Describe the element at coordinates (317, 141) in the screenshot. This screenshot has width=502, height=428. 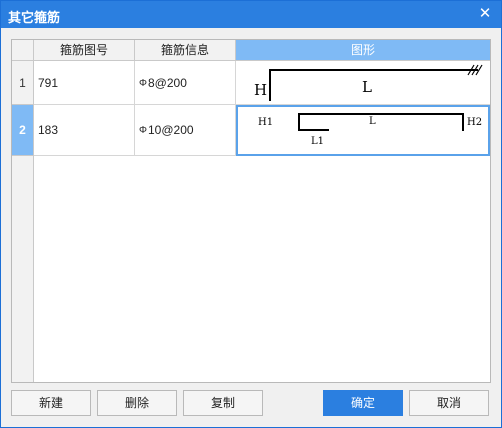
I see `shape-label-l1: L1` at that location.